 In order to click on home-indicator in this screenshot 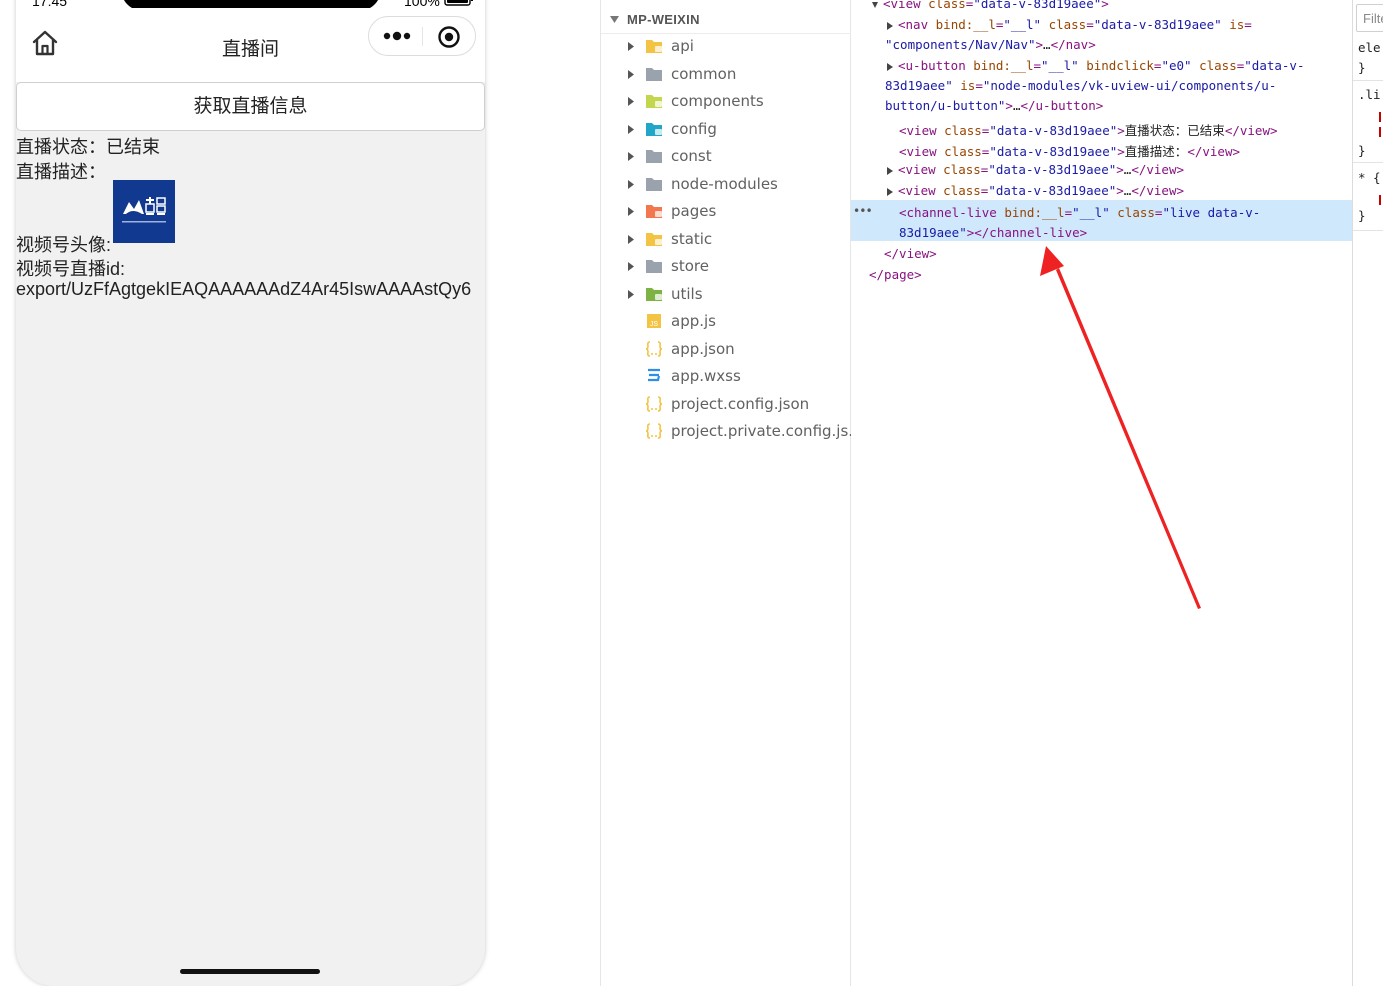, I will do `click(250, 971)`.